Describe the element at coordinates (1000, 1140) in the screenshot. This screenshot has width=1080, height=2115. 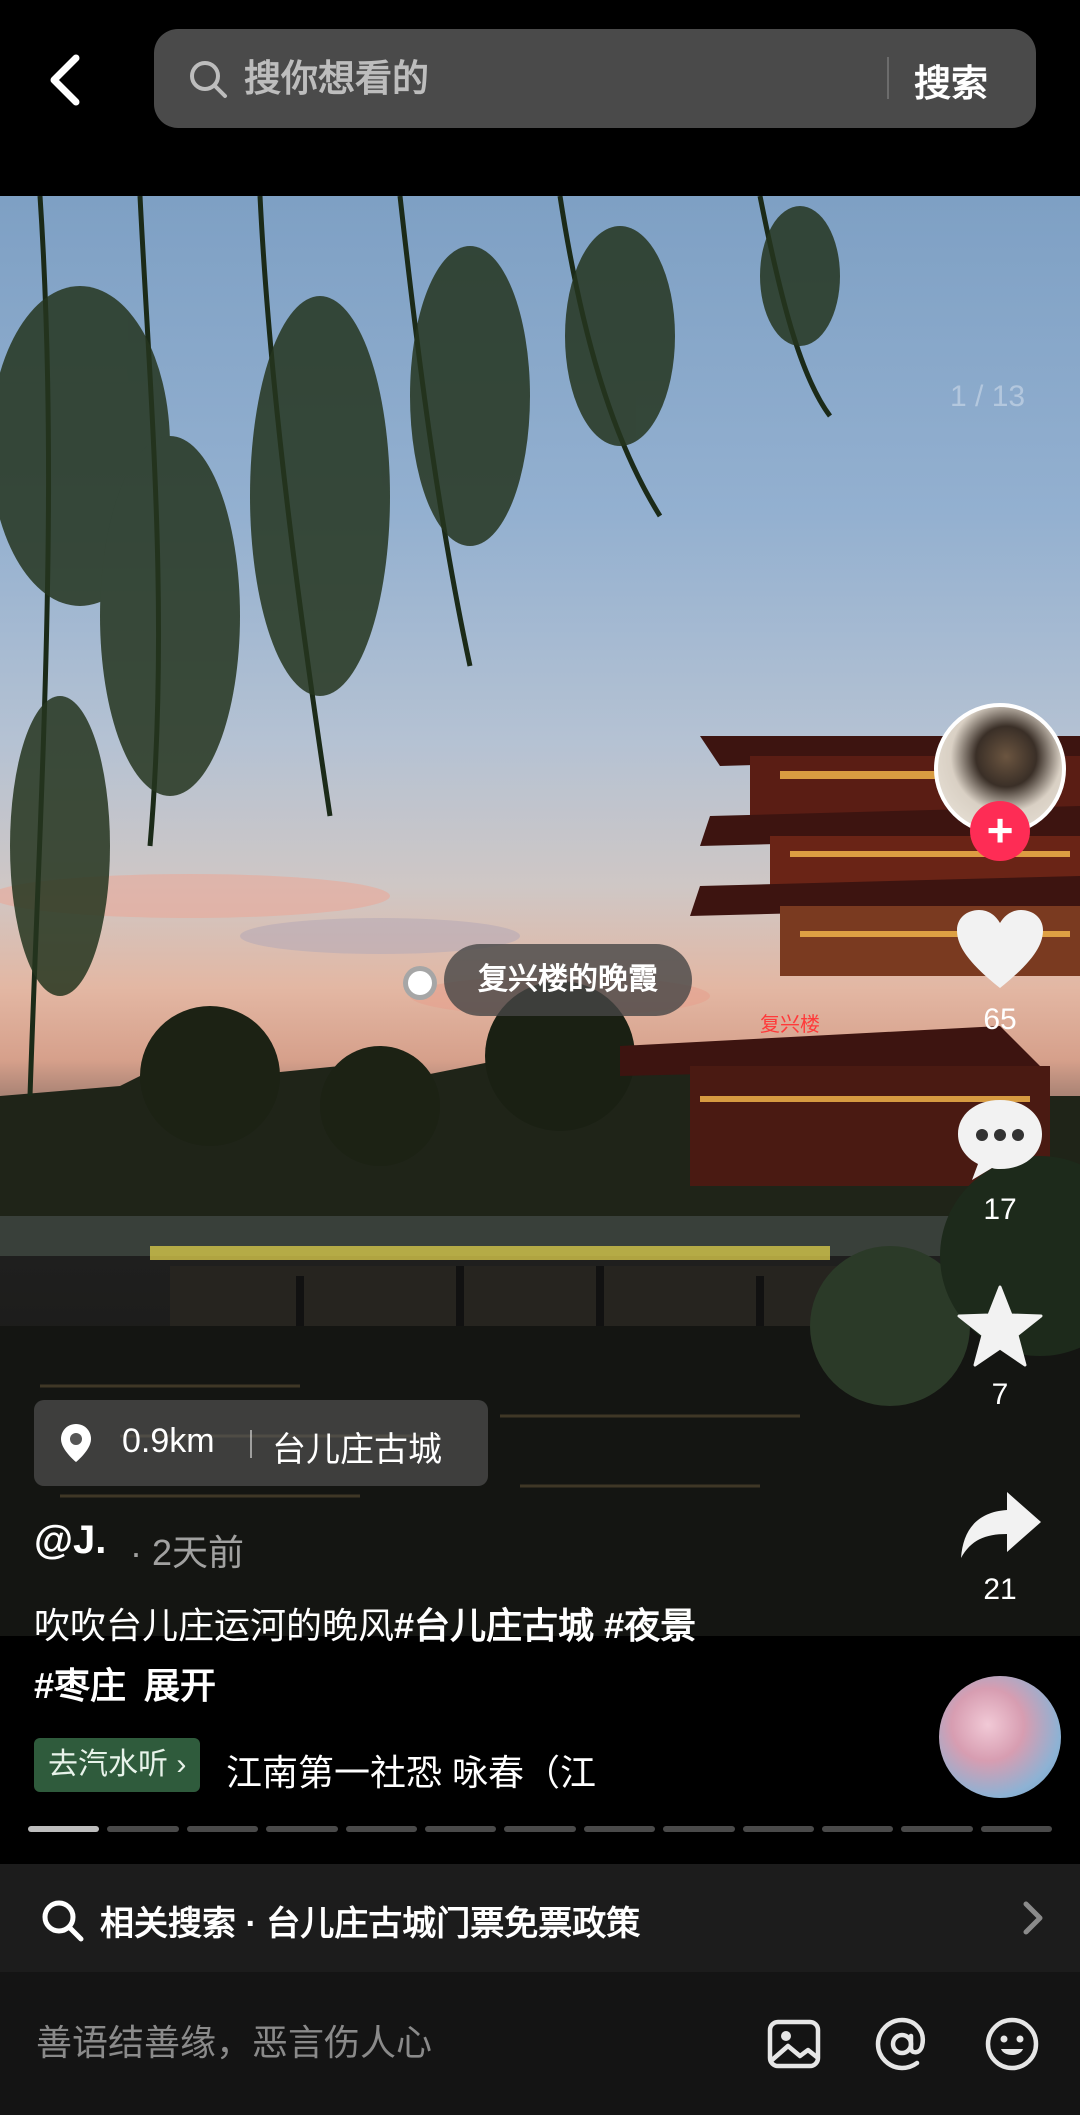
I see `comment-icon` at that location.